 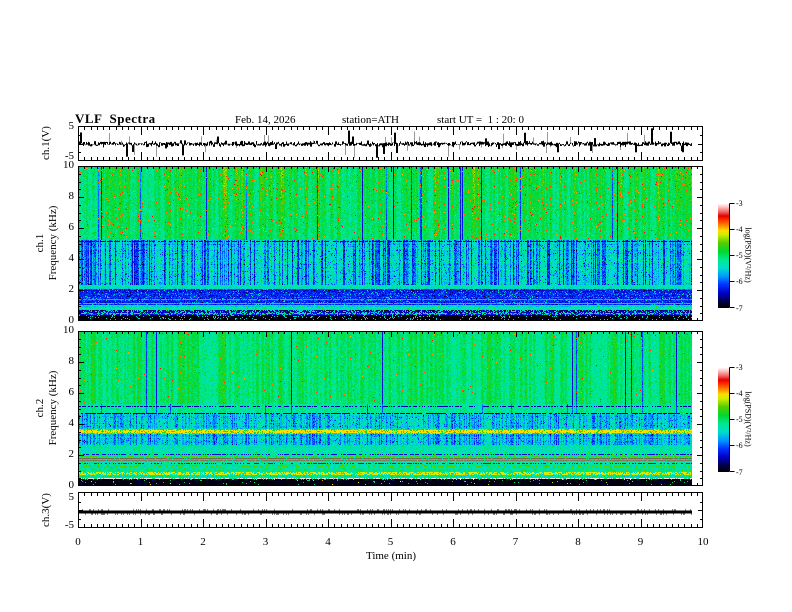 I want to click on time-axis-label: Time (min), so click(x=391, y=556).